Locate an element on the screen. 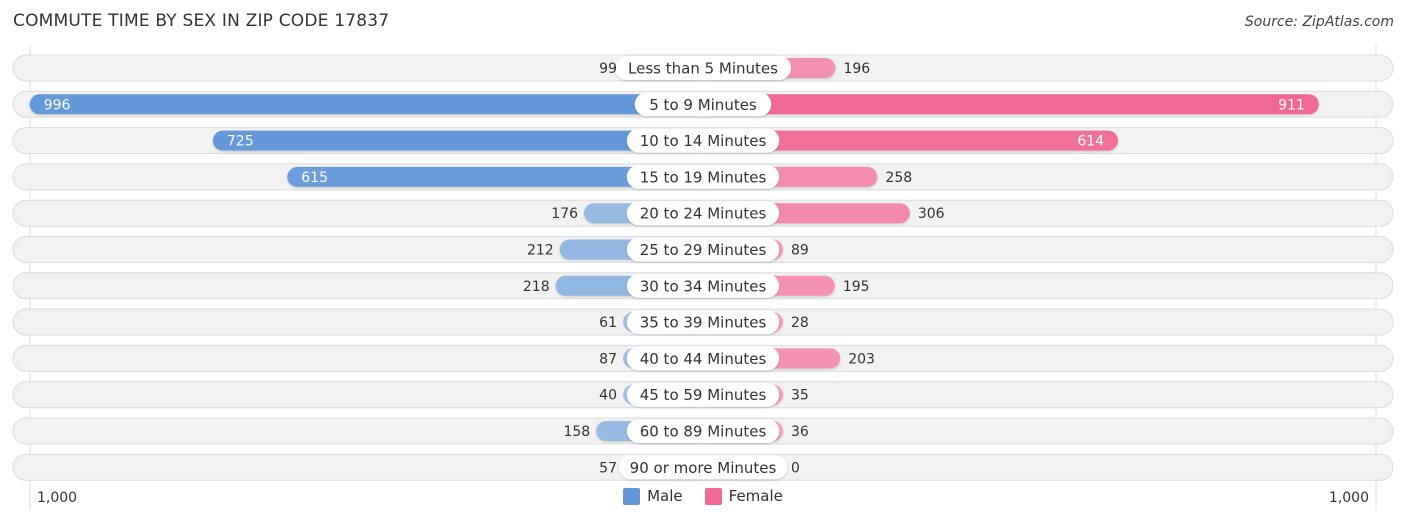 This screenshot has width=1406, height=523. male-value-label: 212 is located at coordinates (540, 251).